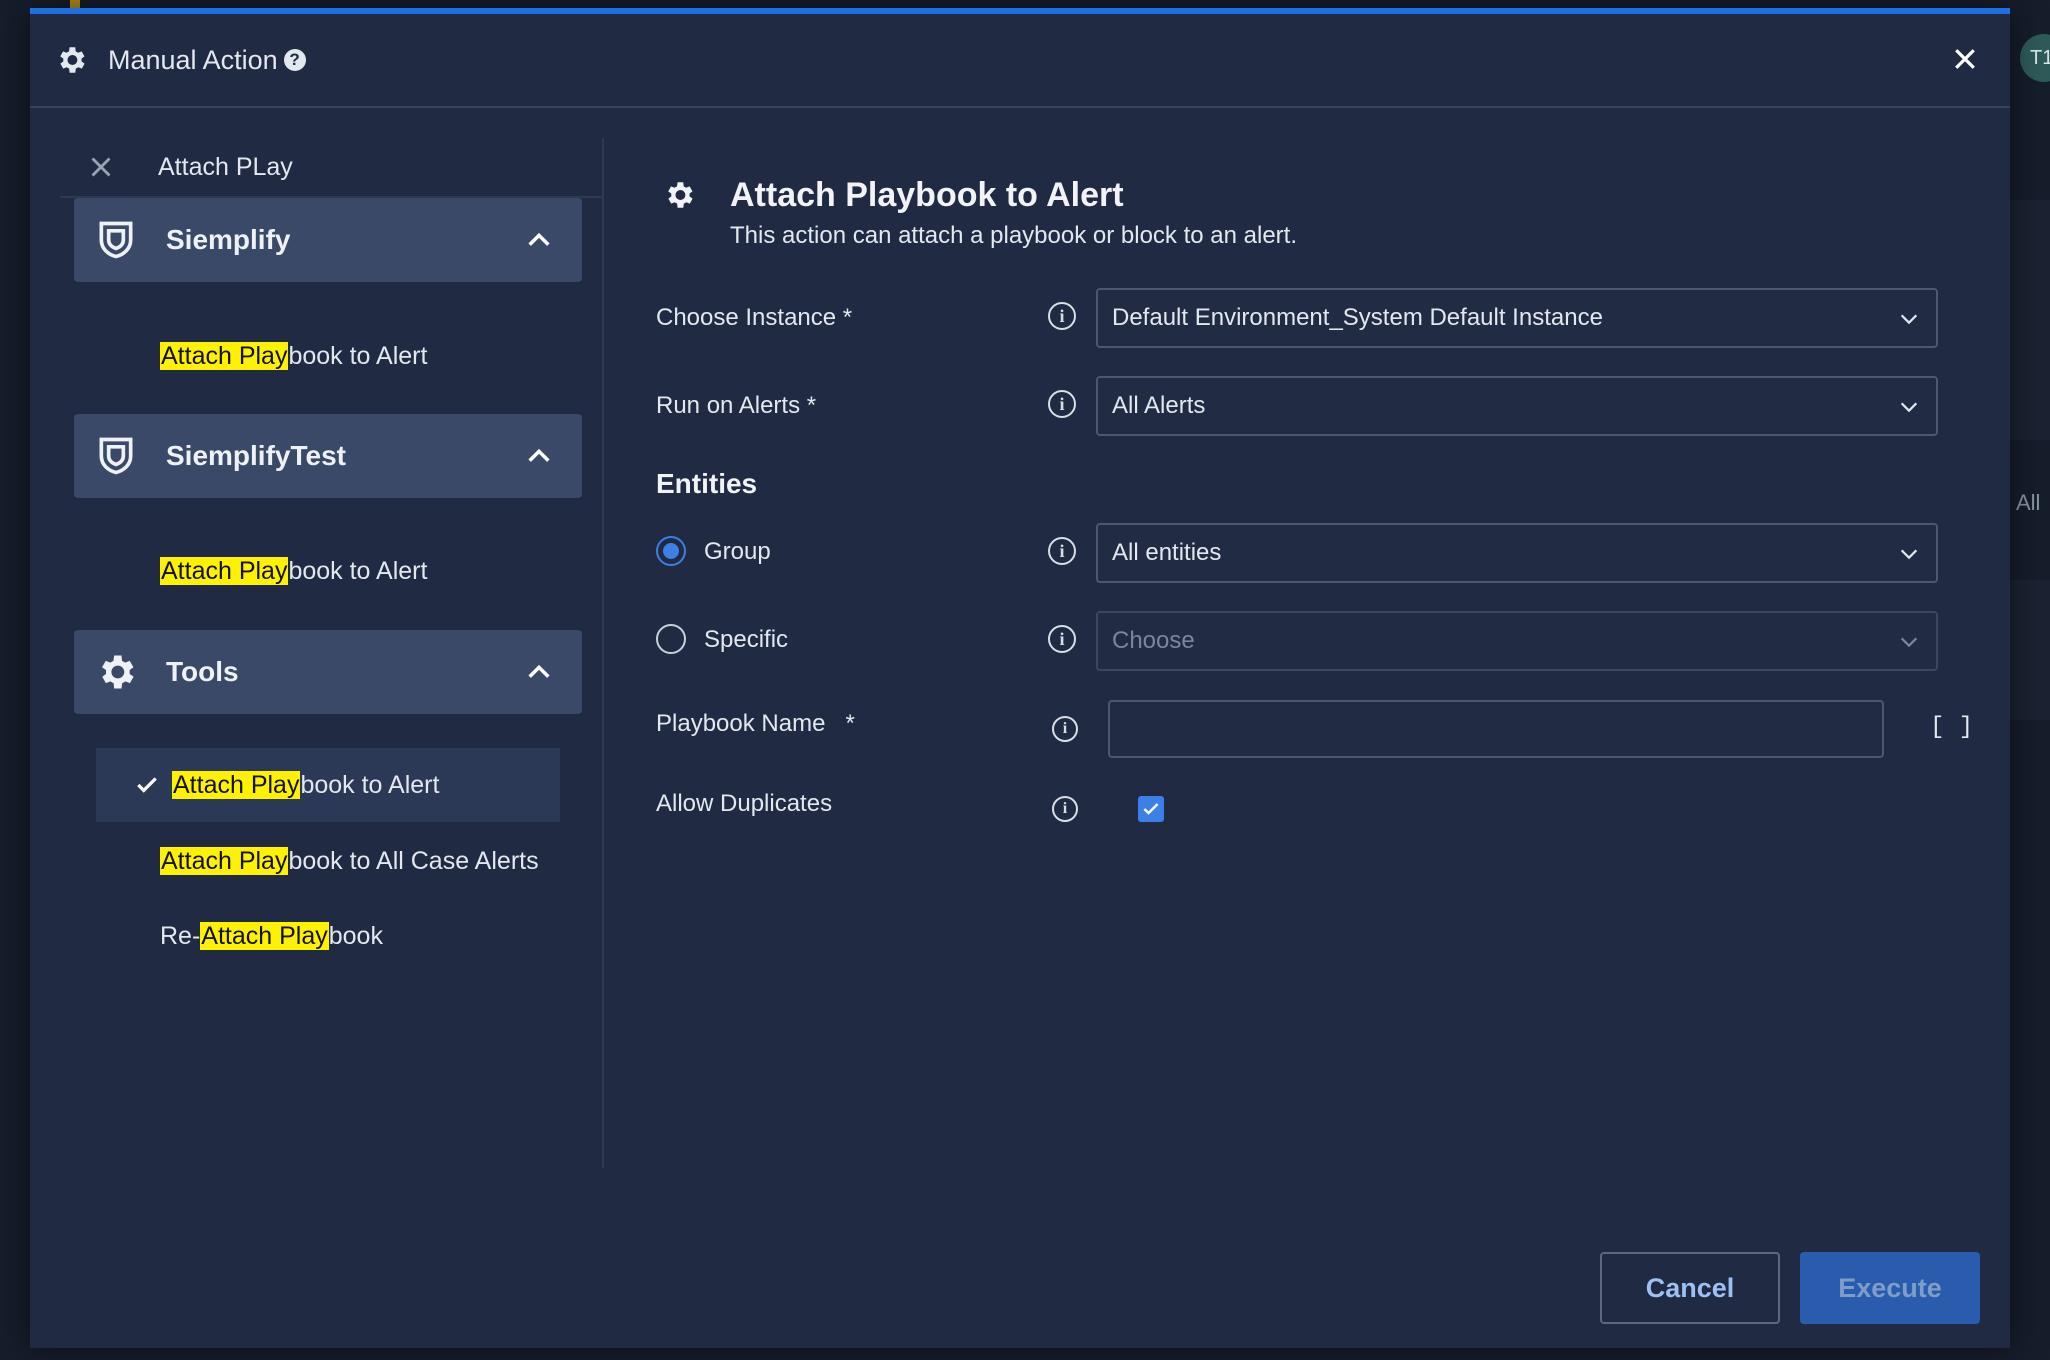  What do you see at coordinates (2028, 502) in the screenshot?
I see `backdrop-text: All` at bounding box center [2028, 502].